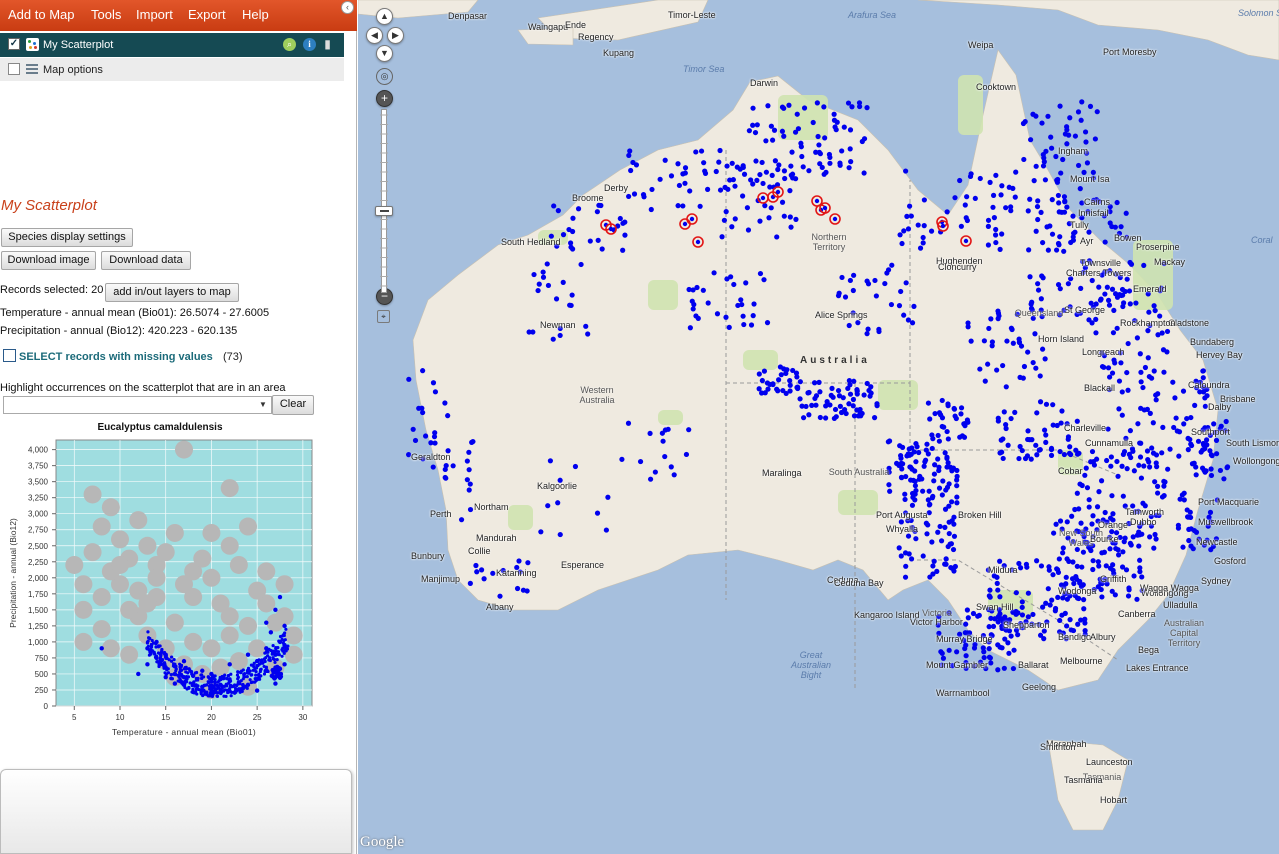 This screenshot has height=854, width=1279. What do you see at coordinates (146, 260) in the screenshot?
I see `download-data-button: Download data` at bounding box center [146, 260].